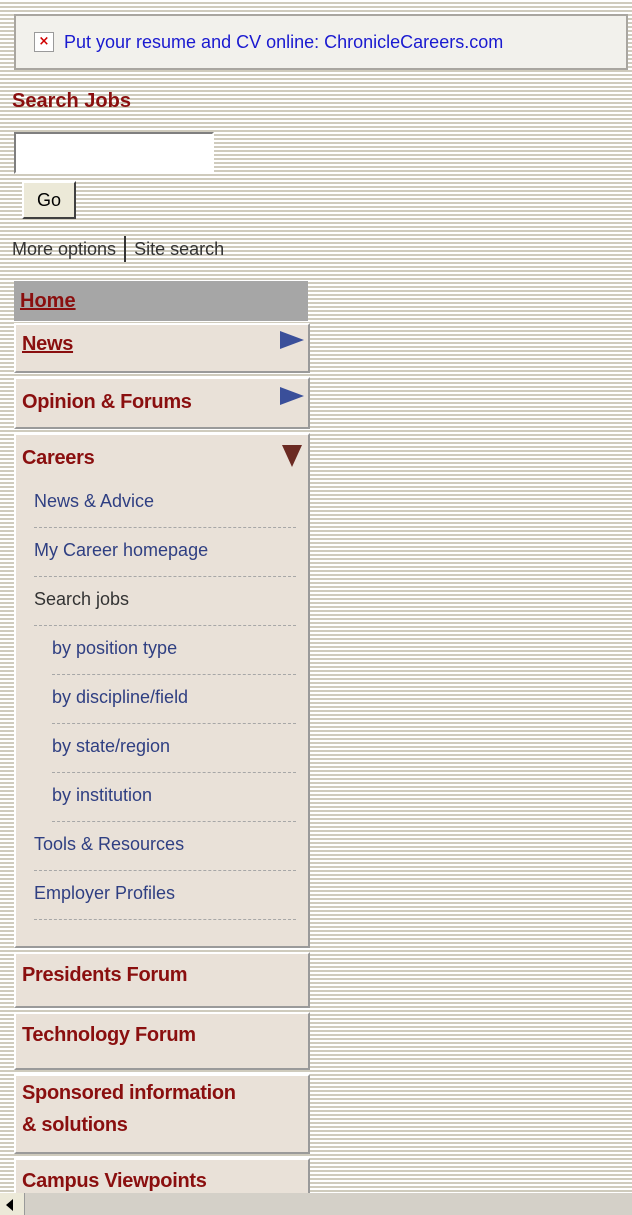 Image resolution: width=632 pixels, height=1215 pixels. Describe the element at coordinates (109, 844) in the screenshot. I see `sub-item-label: Tools & Resources` at that location.